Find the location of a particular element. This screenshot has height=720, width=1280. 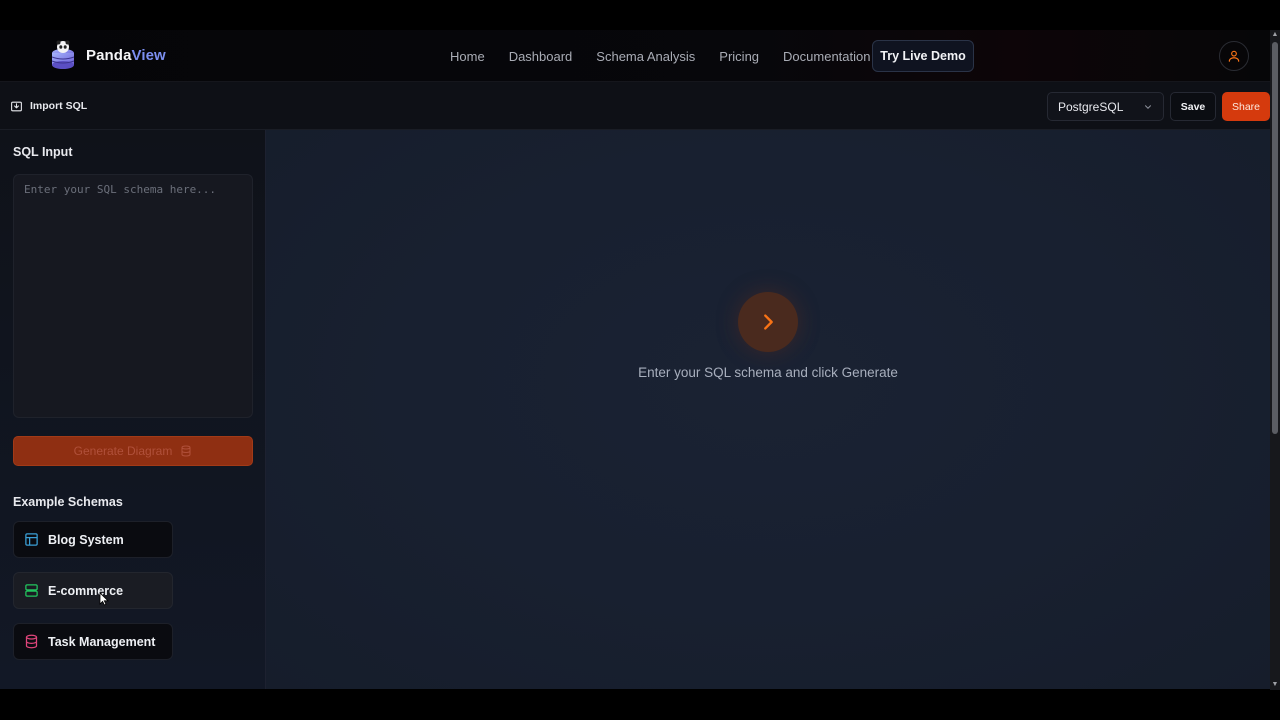

nav-documentation: Documentation is located at coordinates (826, 56).